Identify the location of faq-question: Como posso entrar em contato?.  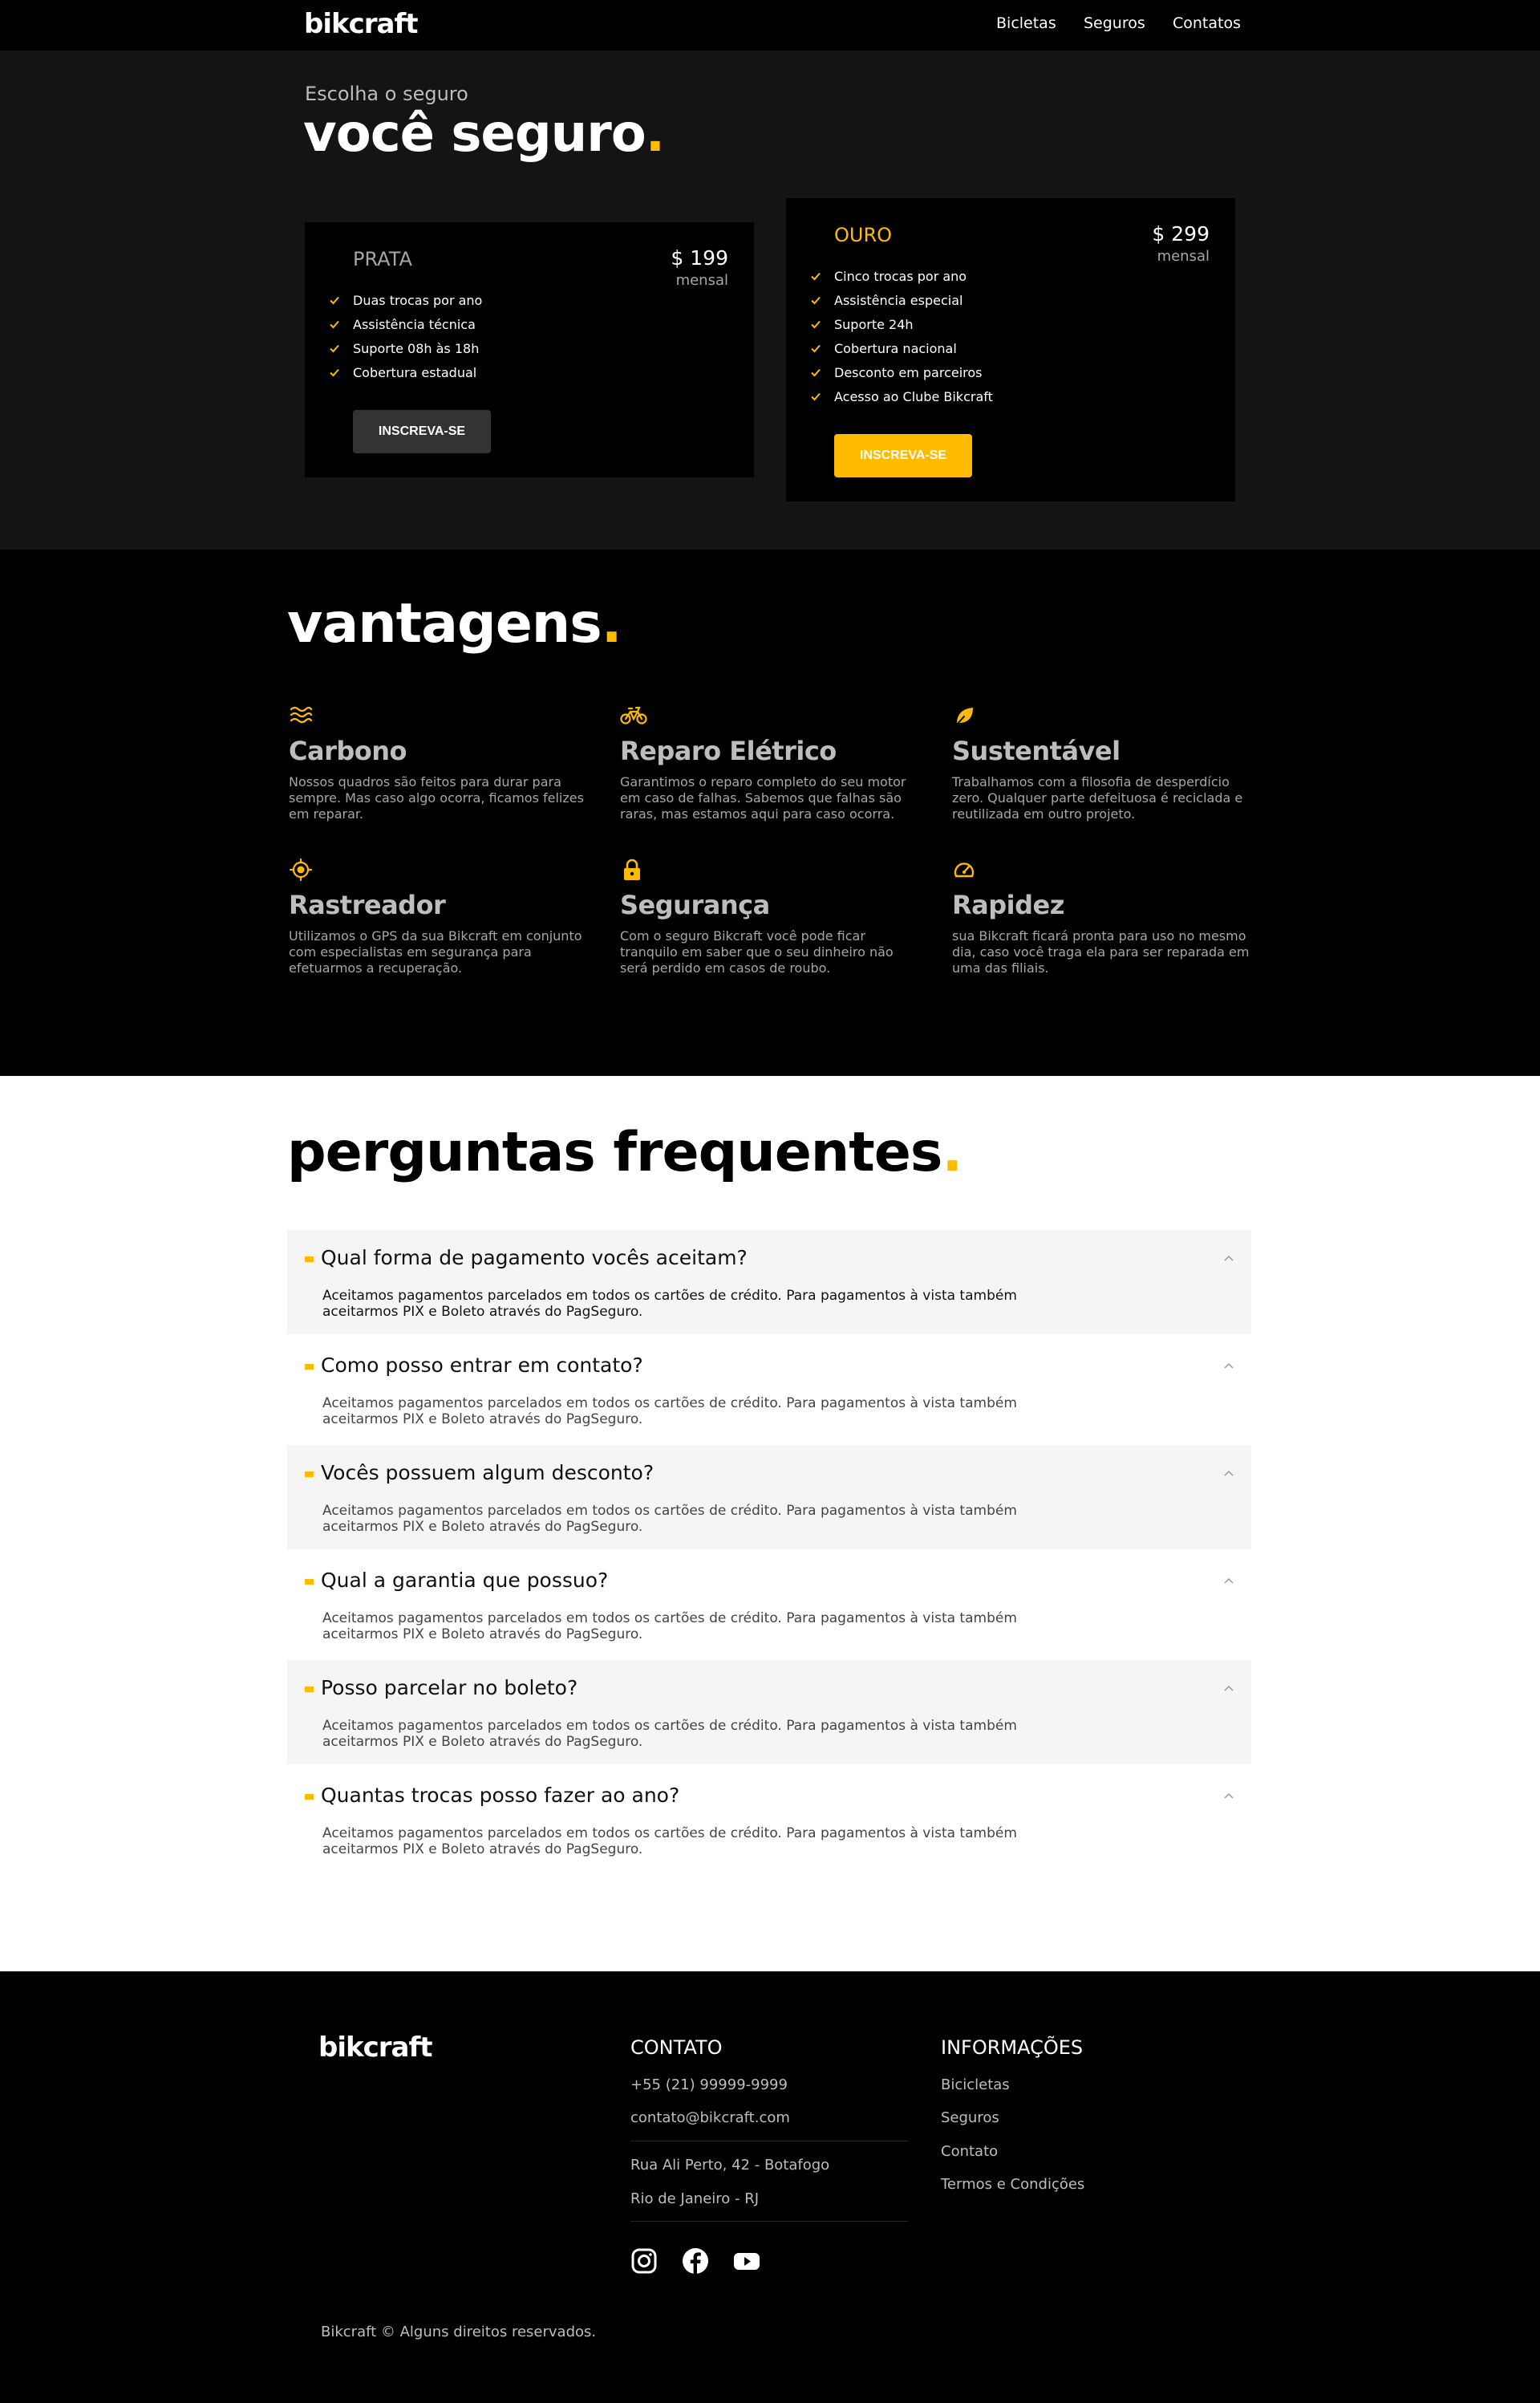
(482, 1365).